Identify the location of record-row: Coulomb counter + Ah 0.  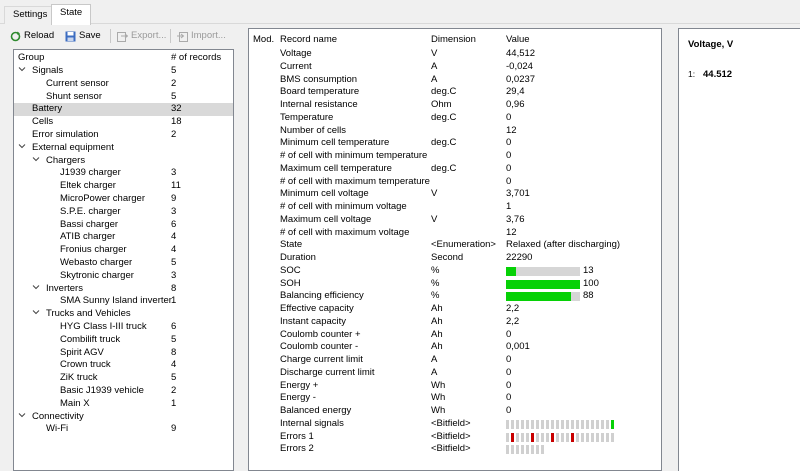
(455, 335).